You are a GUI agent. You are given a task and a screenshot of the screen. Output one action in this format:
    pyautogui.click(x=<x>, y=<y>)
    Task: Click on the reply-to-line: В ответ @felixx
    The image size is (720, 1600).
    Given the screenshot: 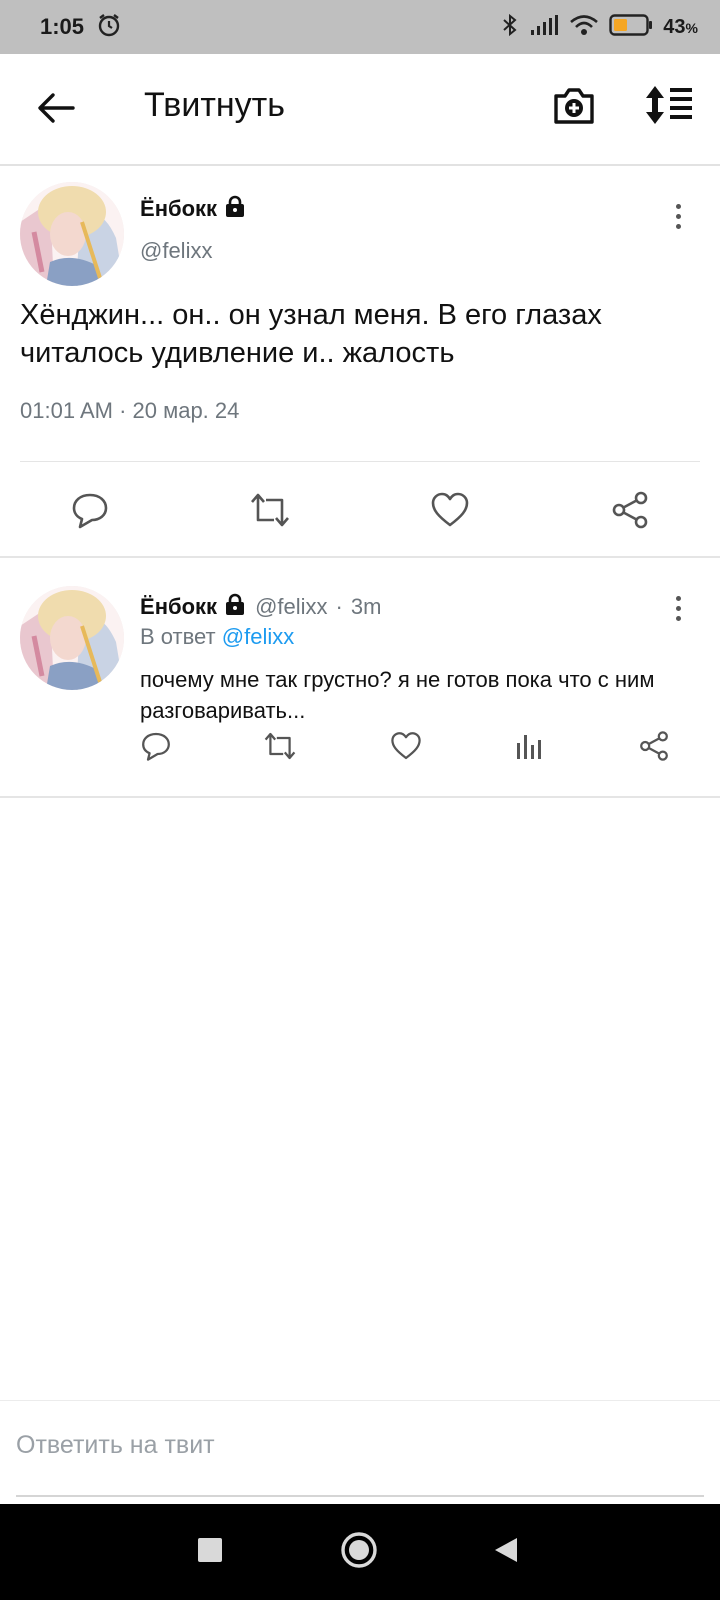 What is the action you would take?
    pyautogui.click(x=217, y=637)
    